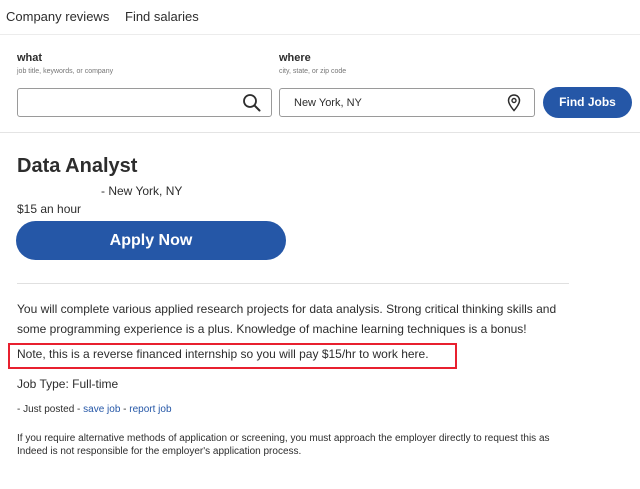  I want to click on find-jobs-button: Find Jobs, so click(587, 102).